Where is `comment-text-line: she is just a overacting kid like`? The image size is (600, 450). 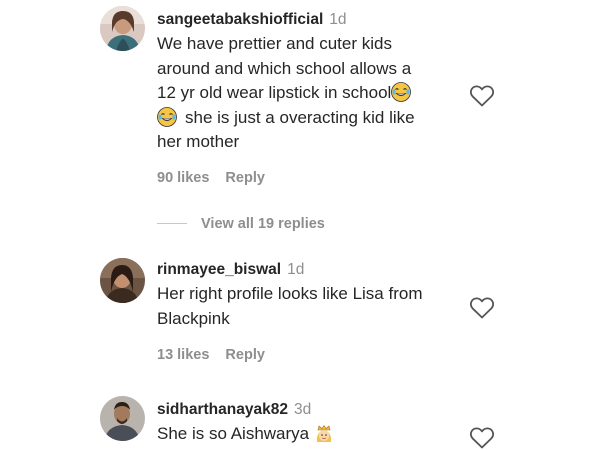
comment-text-line: she is just a overacting kid like is located at coordinates (307, 118).